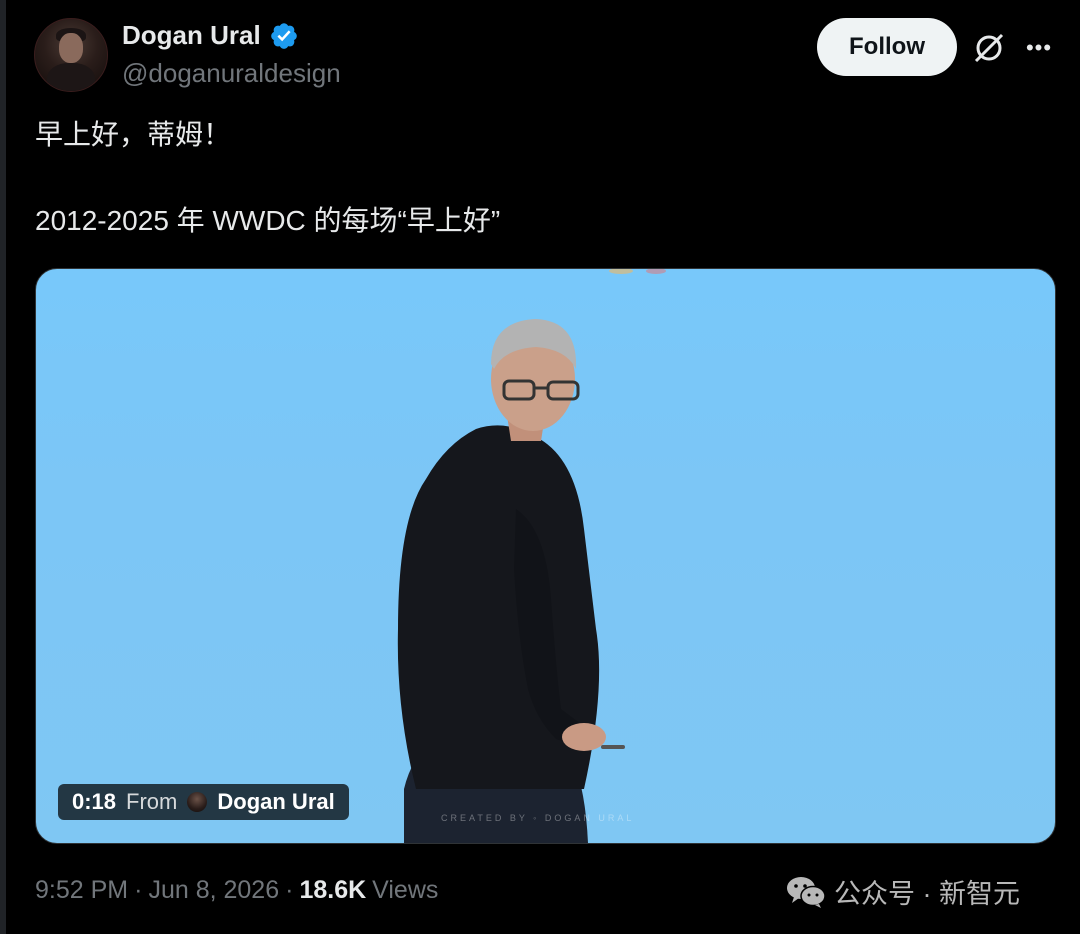 Image resolution: width=1080 pixels, height=934 pixels. I want to click on follow-button: Follow, so click(887, 47).